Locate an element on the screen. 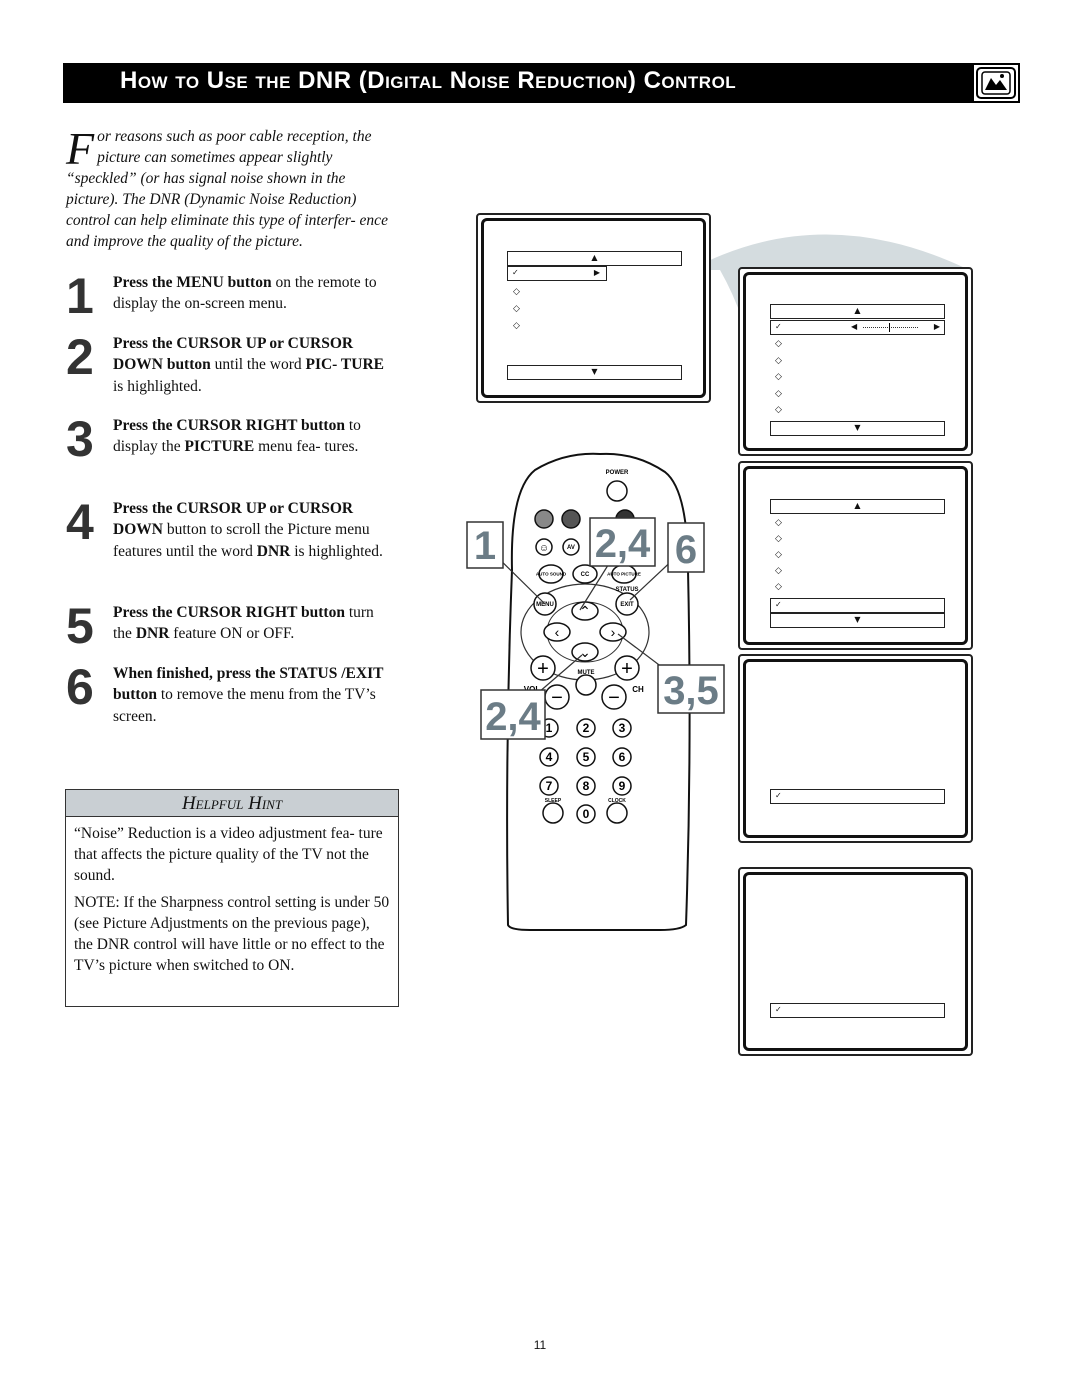 This screenshot has height=1397, width=1080. callout-number: 1 is located at coordinates (485, 546).